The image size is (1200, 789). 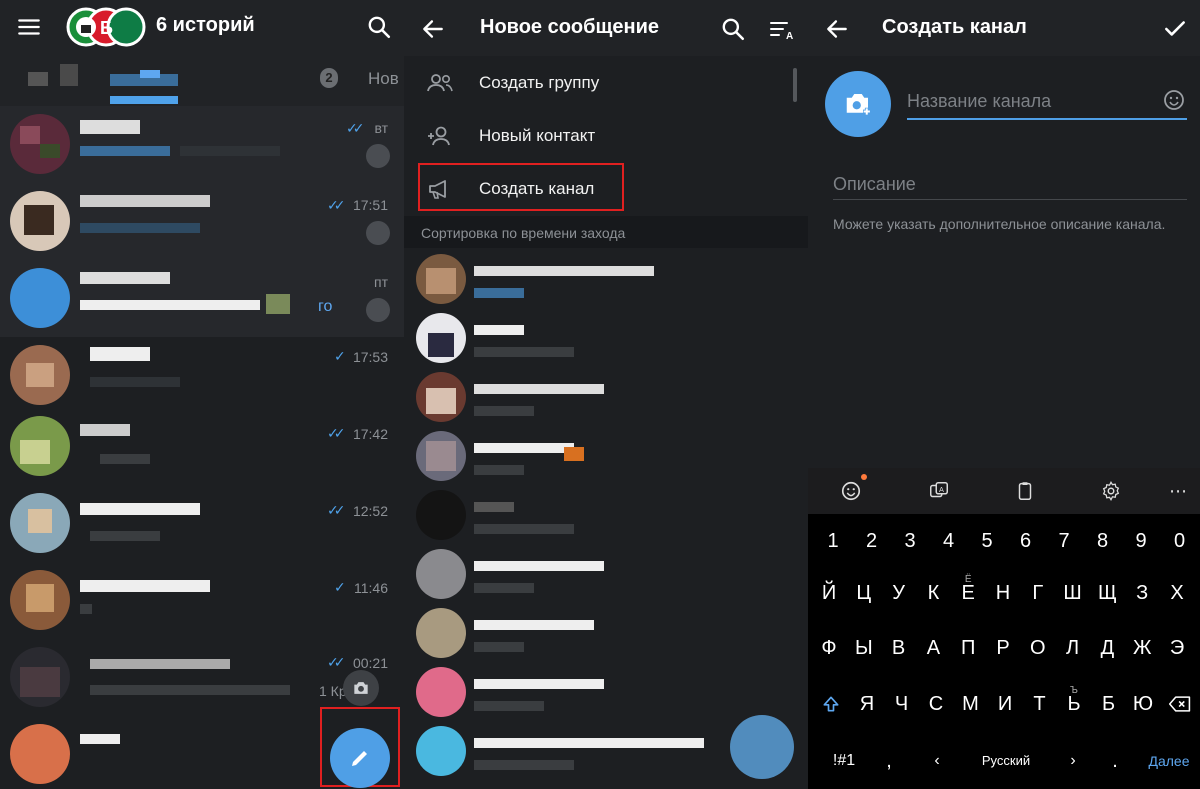 I want to click on create-group-item: Создать группу, so click(x=599, y=83).